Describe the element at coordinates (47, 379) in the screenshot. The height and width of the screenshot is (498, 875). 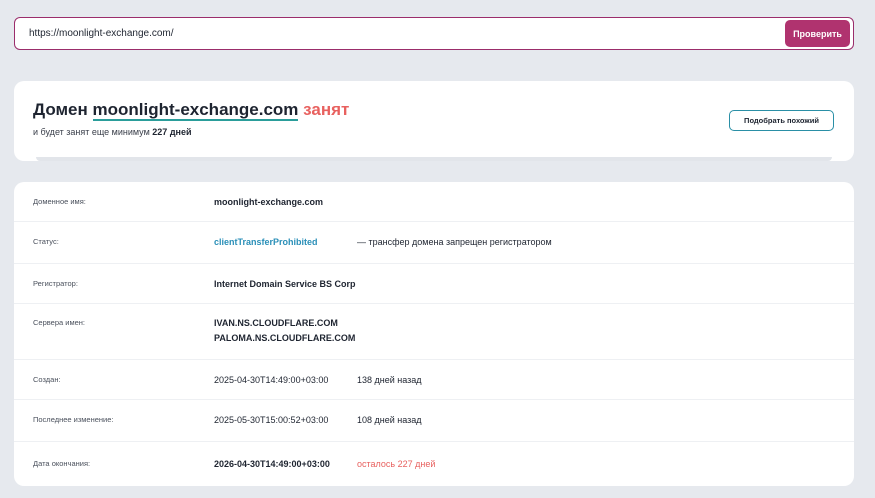
I see `row-label: Создан:` at that location.